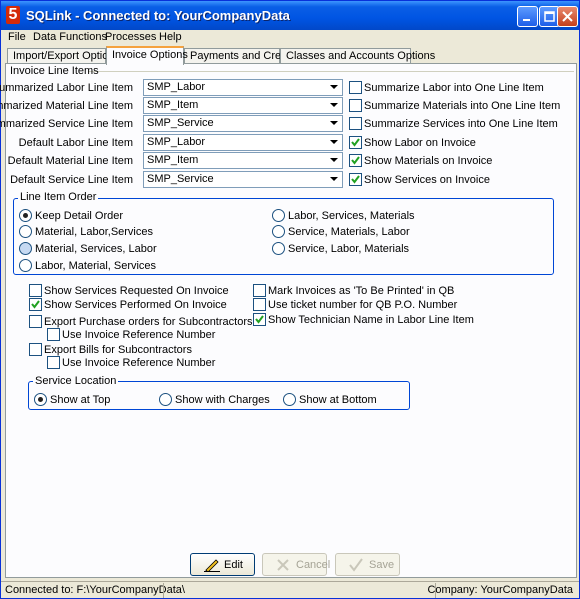 The height and width of the screenshot is (599, 580). I want to click on summarized-labor-select: SMP_Labor, so click(243, 87).